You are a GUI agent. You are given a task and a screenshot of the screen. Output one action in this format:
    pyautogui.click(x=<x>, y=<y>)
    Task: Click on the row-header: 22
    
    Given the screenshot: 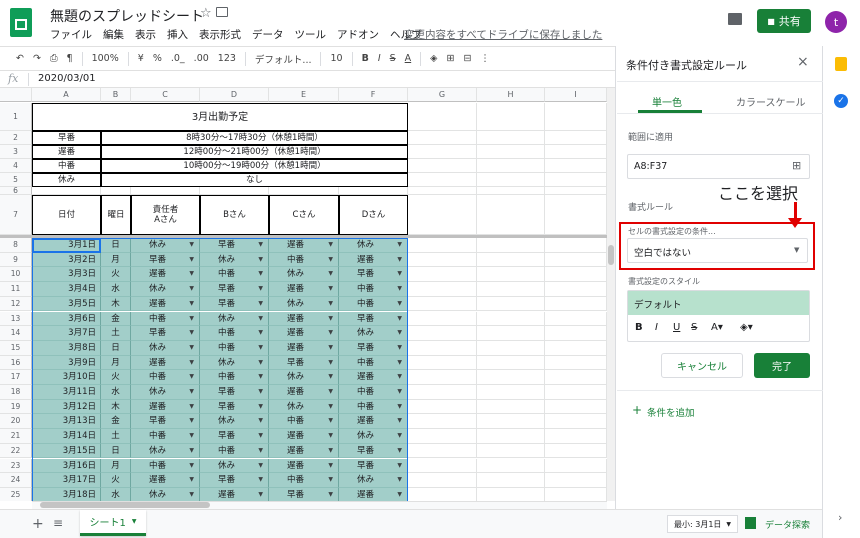 What is the action you would take?
    pyautogui.click(x=16, y=451)
    